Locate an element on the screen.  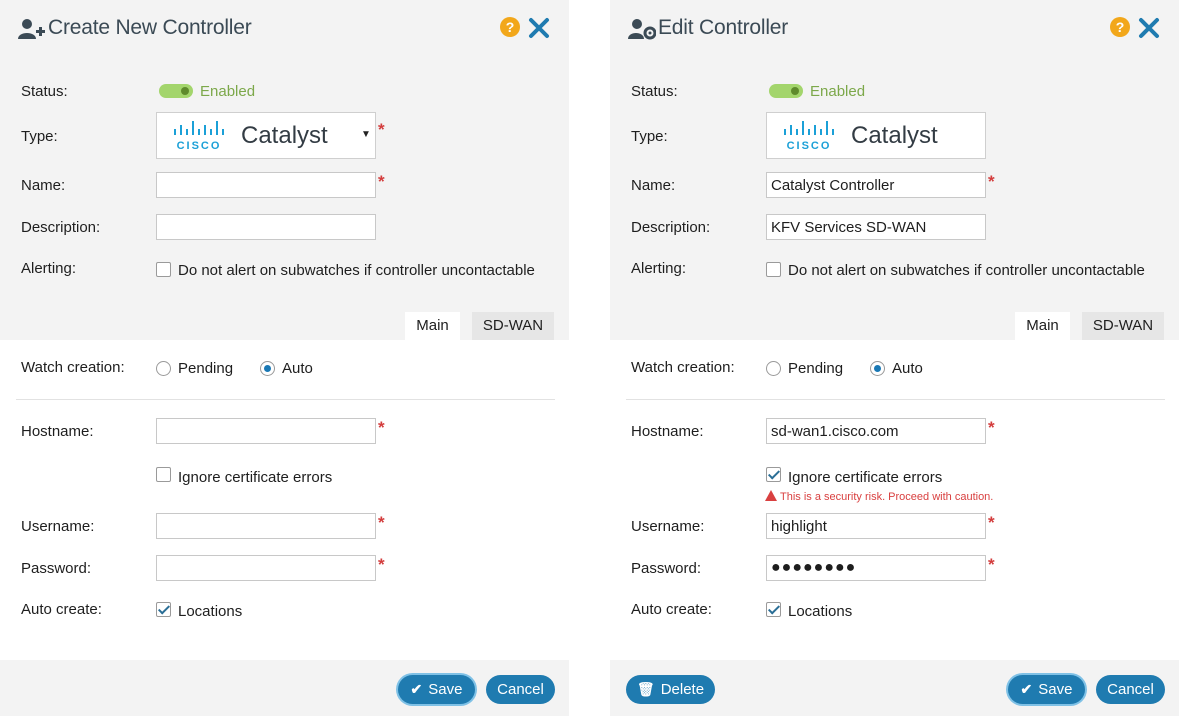
ignore-cert-label: Ignore certificate errors is located at coordinates (255, 477).